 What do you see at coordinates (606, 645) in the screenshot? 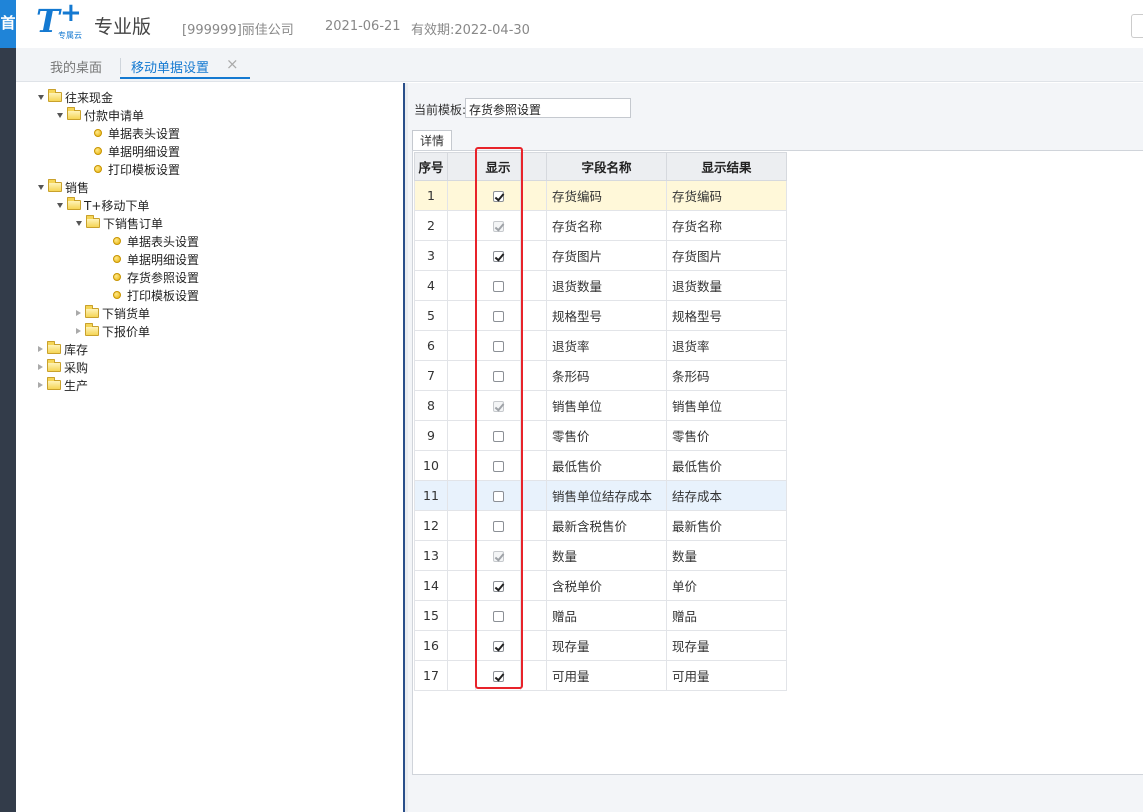
I see `field-name-cell: 现存量` at bounding box center [606, 645].